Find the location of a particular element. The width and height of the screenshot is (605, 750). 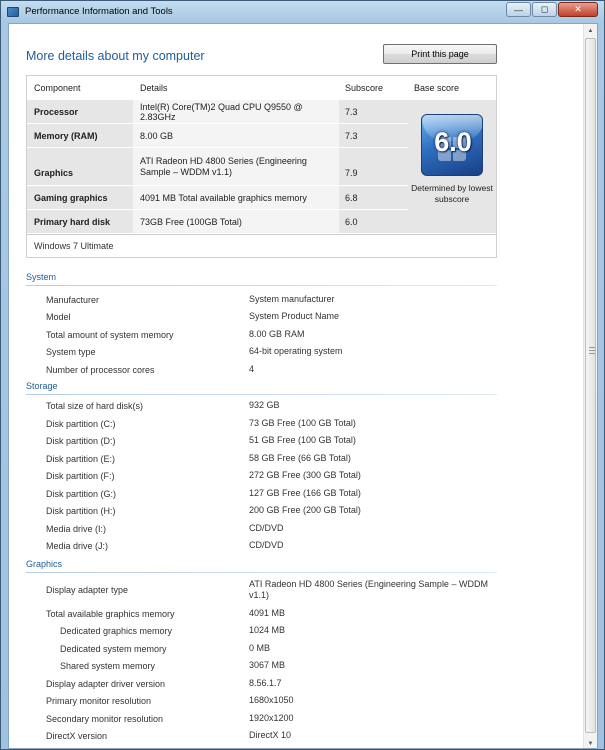

base-score-note: Determined by lowest subscore is located at coordinates (452, 193).